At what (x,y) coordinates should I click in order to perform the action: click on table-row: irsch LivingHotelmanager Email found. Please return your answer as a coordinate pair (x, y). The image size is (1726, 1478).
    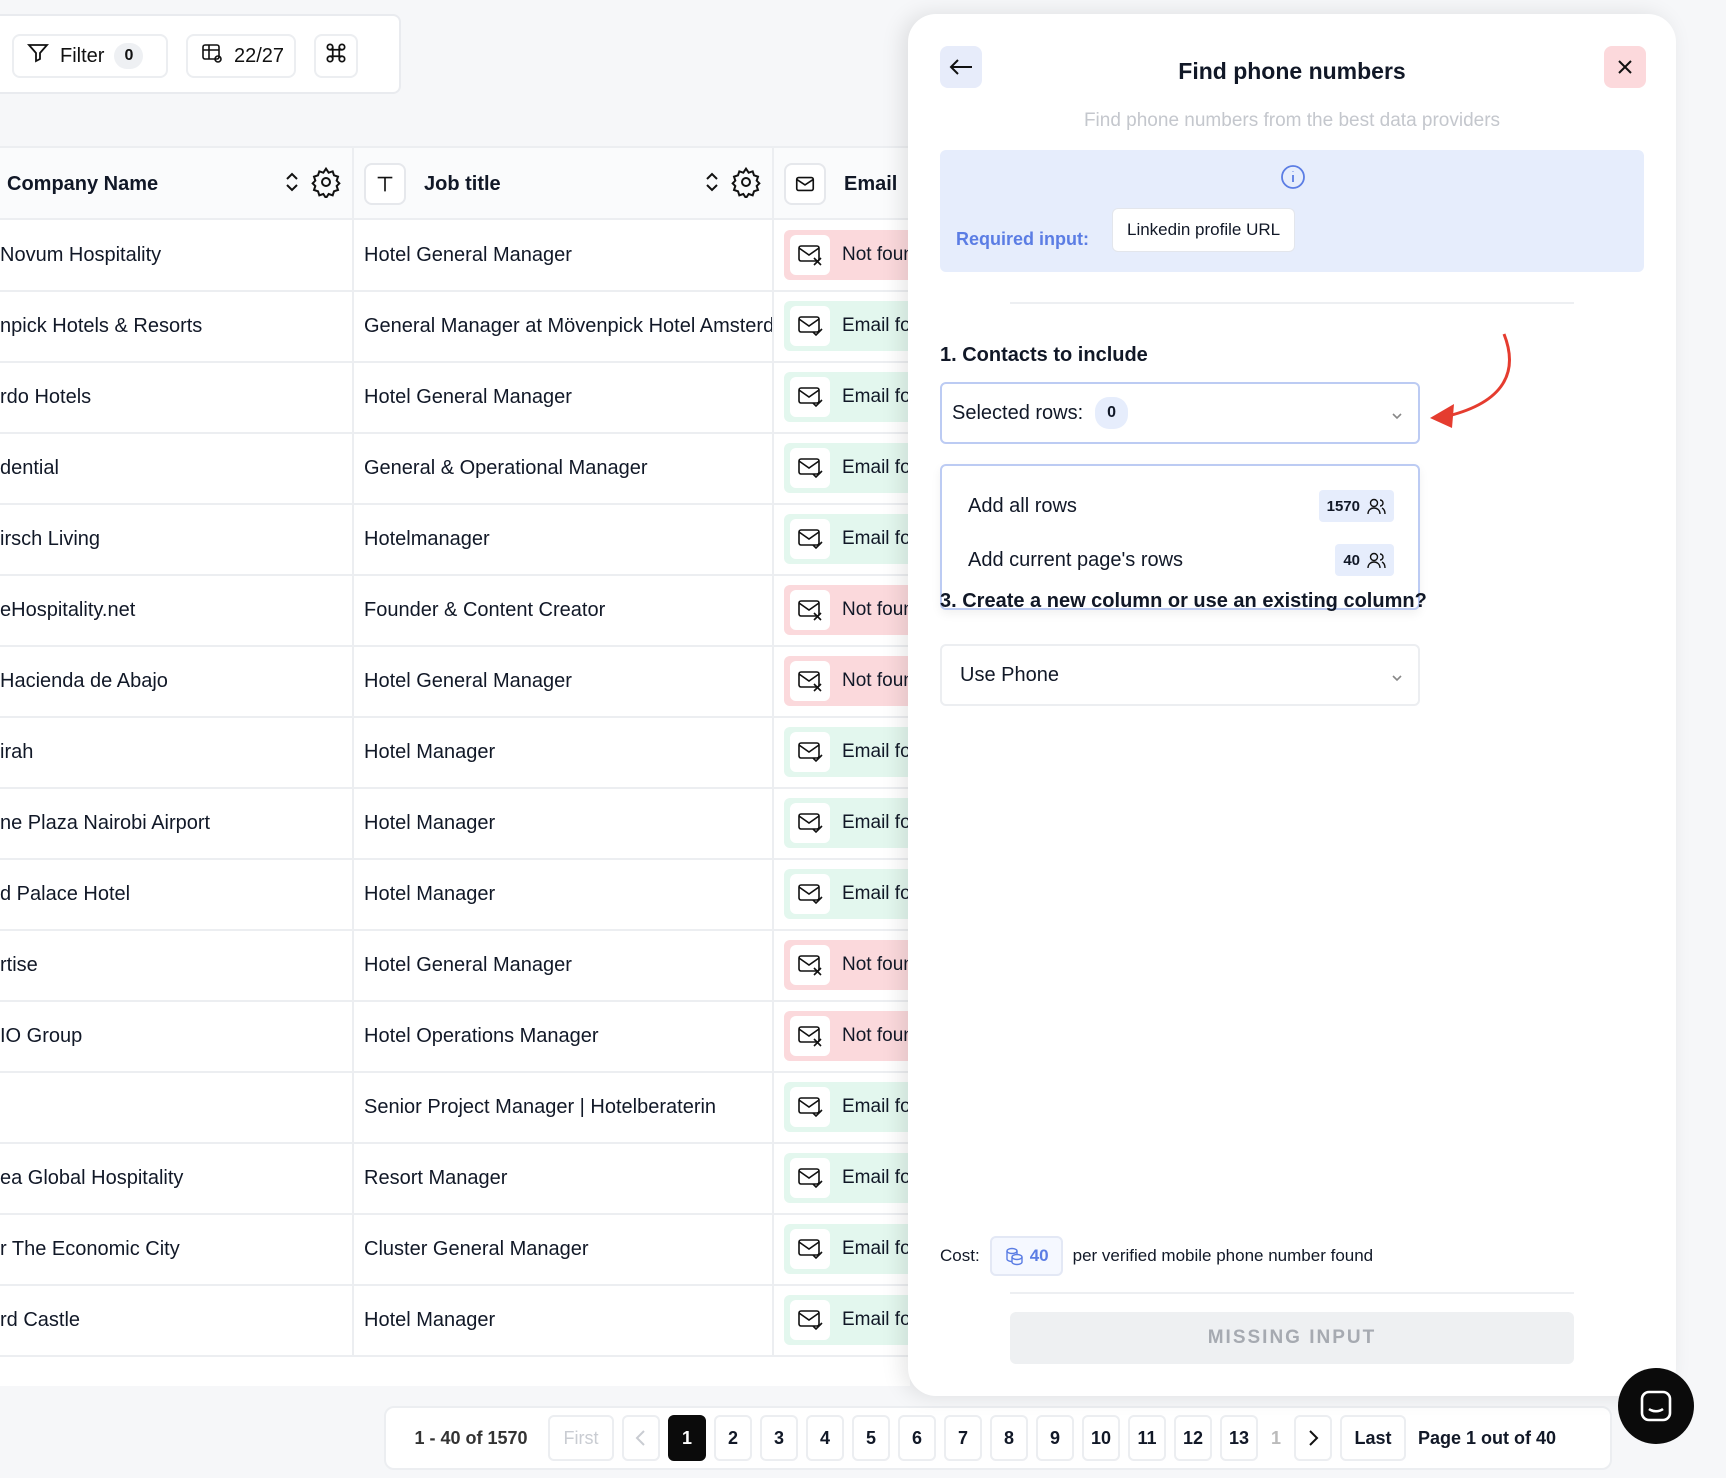
    Looking at the image, I should click on (455, 540).